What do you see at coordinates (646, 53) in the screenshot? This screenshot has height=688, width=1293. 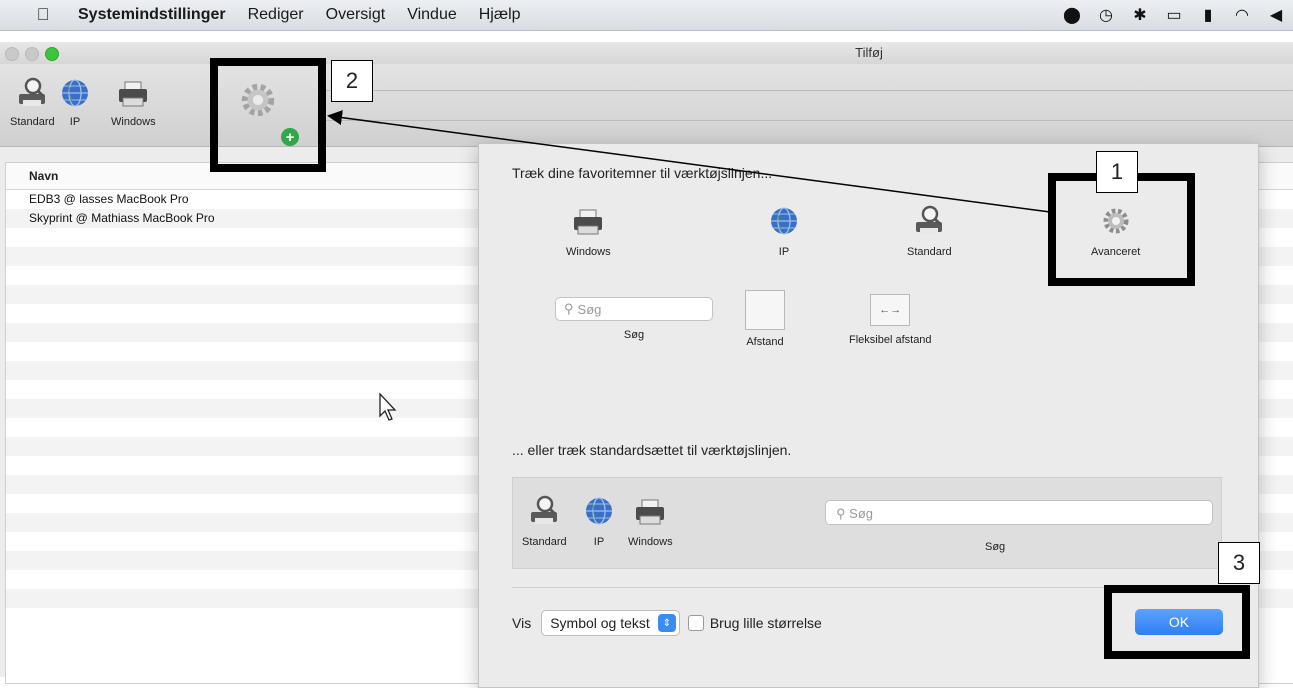 I see `title-bar: Tilføj` at bounding box center [646, 53].